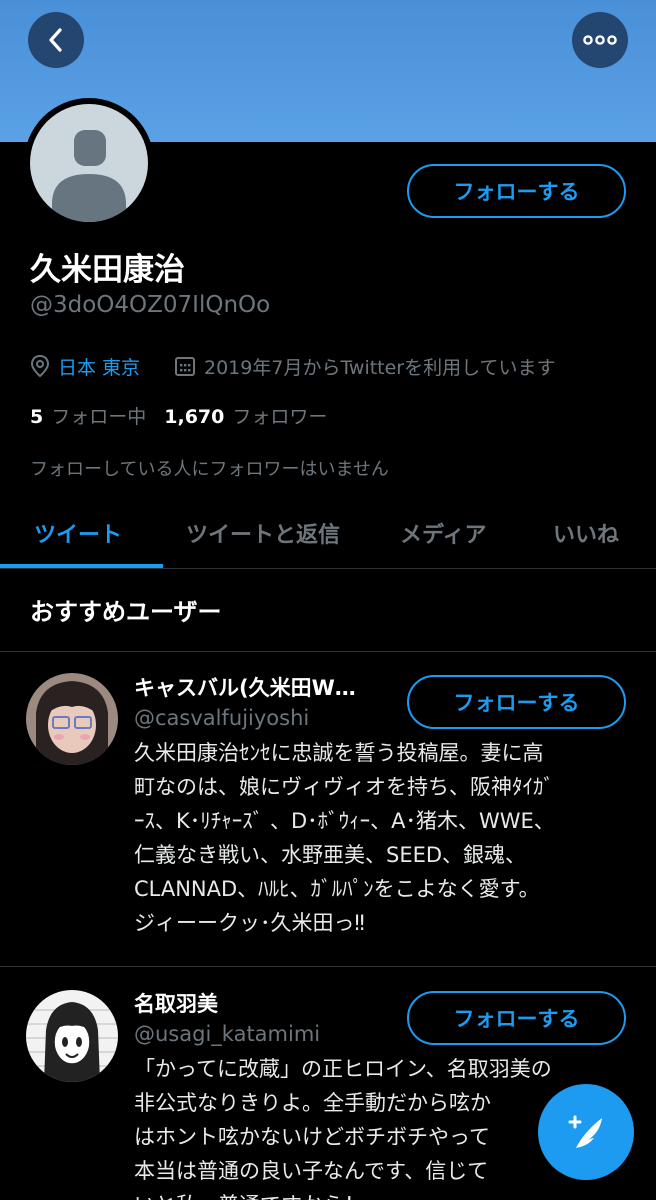 Image resolution: width=656 pixels, height=1200 pixels. What do you see at coordinates (280, 417) in the screenshot?
I see `followers-label: フォロワー` at bounding box center [280, 417].